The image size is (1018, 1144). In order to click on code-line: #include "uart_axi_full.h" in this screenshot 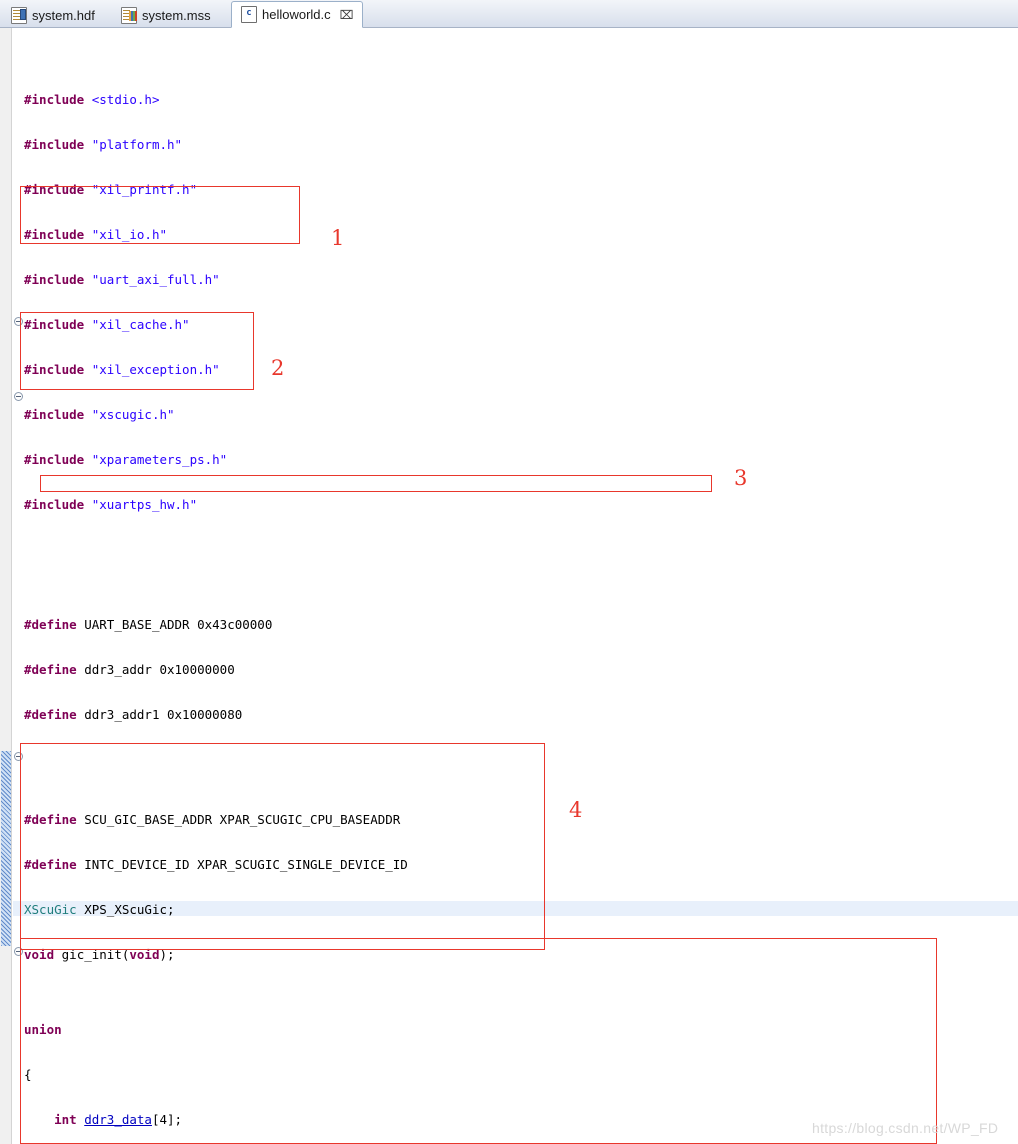, I will do `click(122, 279)`.